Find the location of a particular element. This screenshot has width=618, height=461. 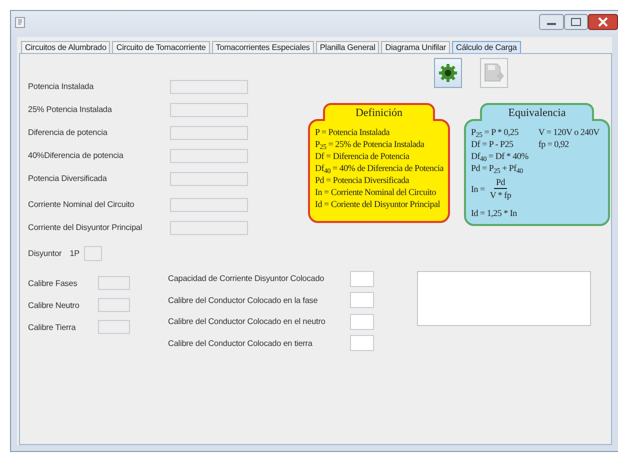

field-label: 1P is located at coordinates (75, 253).